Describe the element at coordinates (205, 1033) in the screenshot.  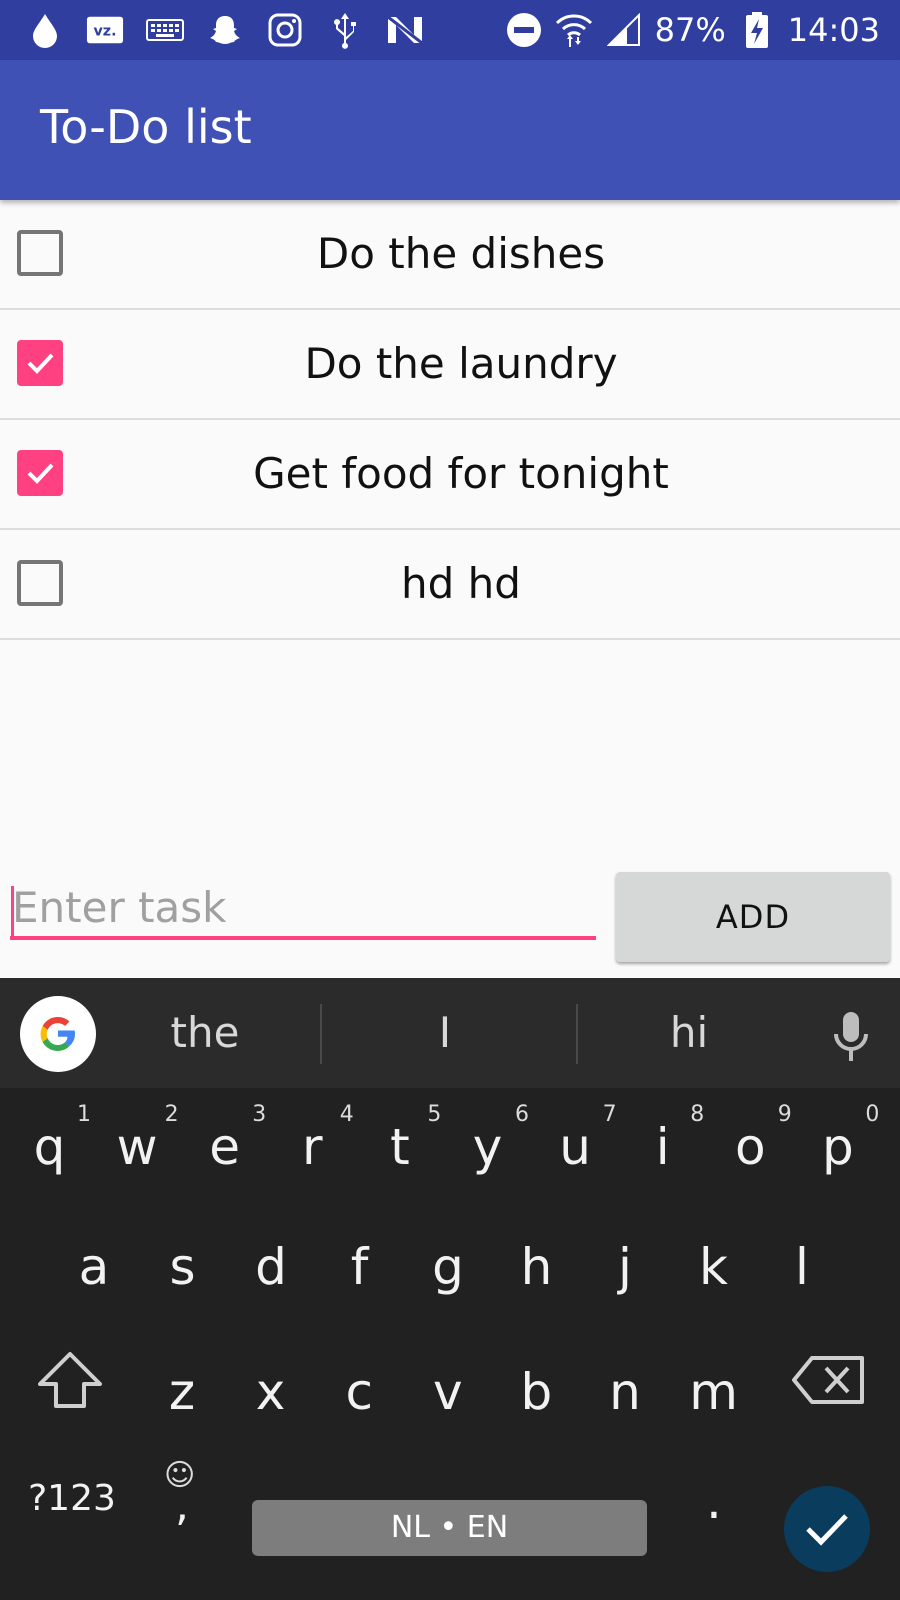
I see `suggestion-1: the` at that location.